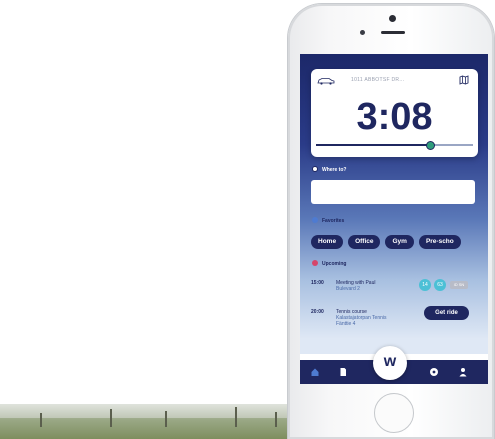 The image size is (495, 439). I want to click on favorites-label: Favorites, so click(333, 221).